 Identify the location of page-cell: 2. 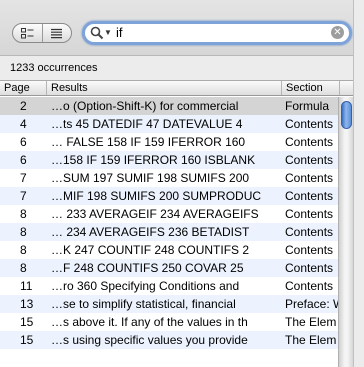
(23, 106).